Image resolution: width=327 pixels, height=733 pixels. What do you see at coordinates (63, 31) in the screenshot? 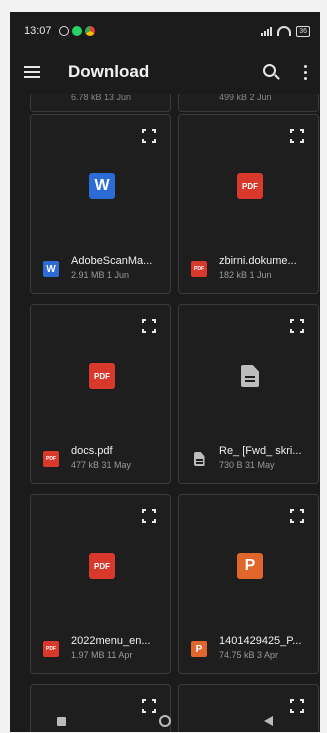
I see `alarm-icon` at bounding box center [63, 31].